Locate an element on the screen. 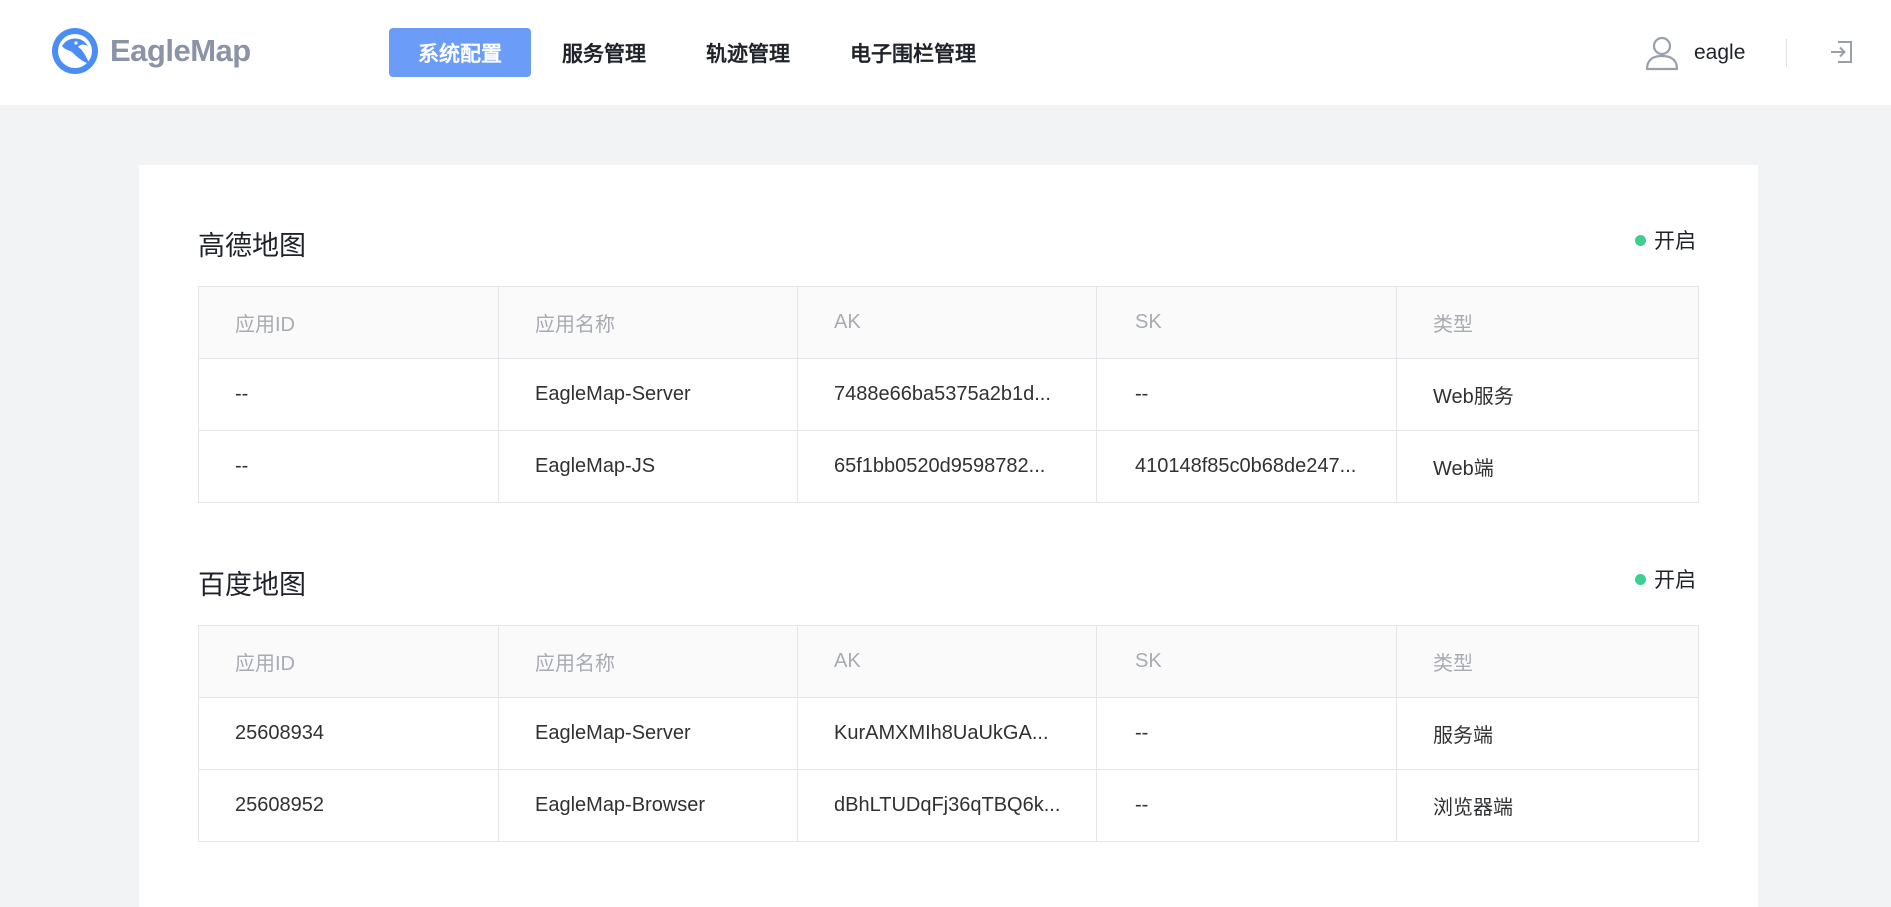  status-amap: 开启 is located at coordinates (1665, 240).